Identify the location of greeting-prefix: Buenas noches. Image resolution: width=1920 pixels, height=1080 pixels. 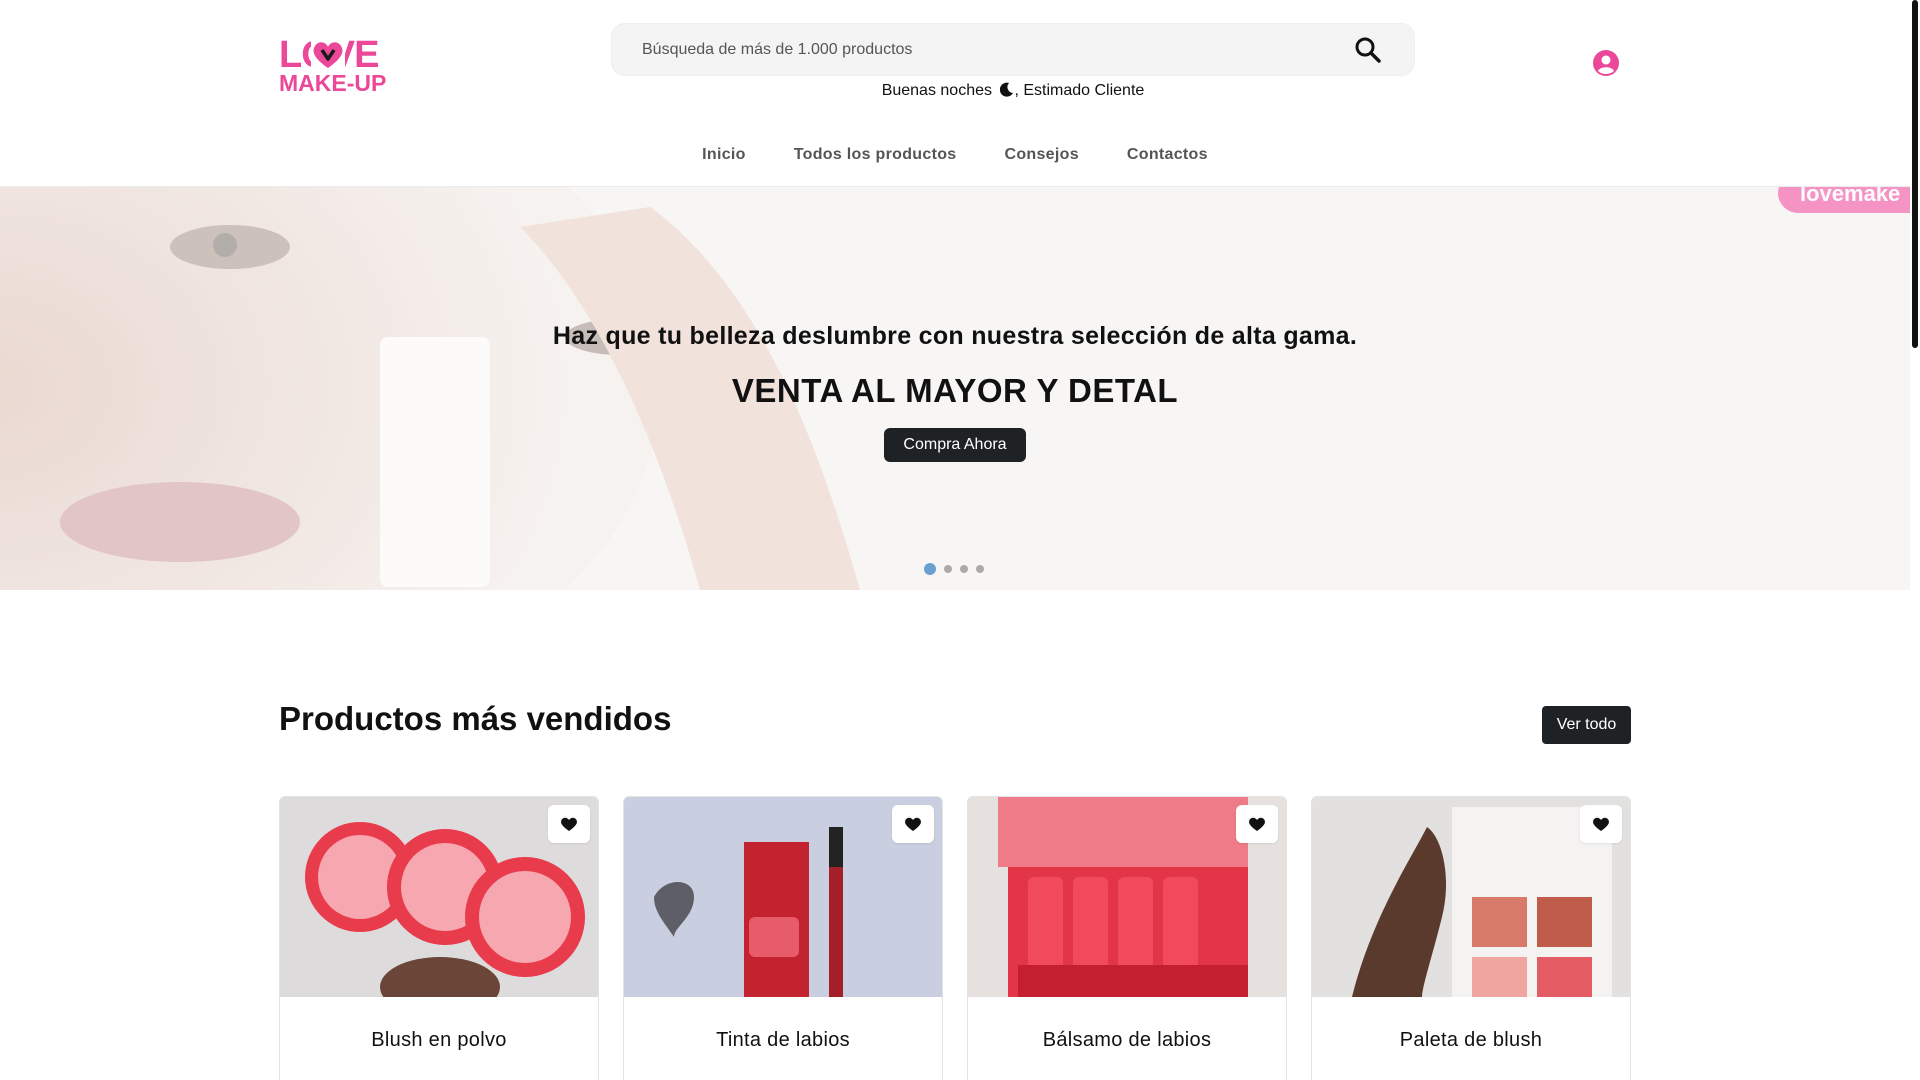
(936, 90).